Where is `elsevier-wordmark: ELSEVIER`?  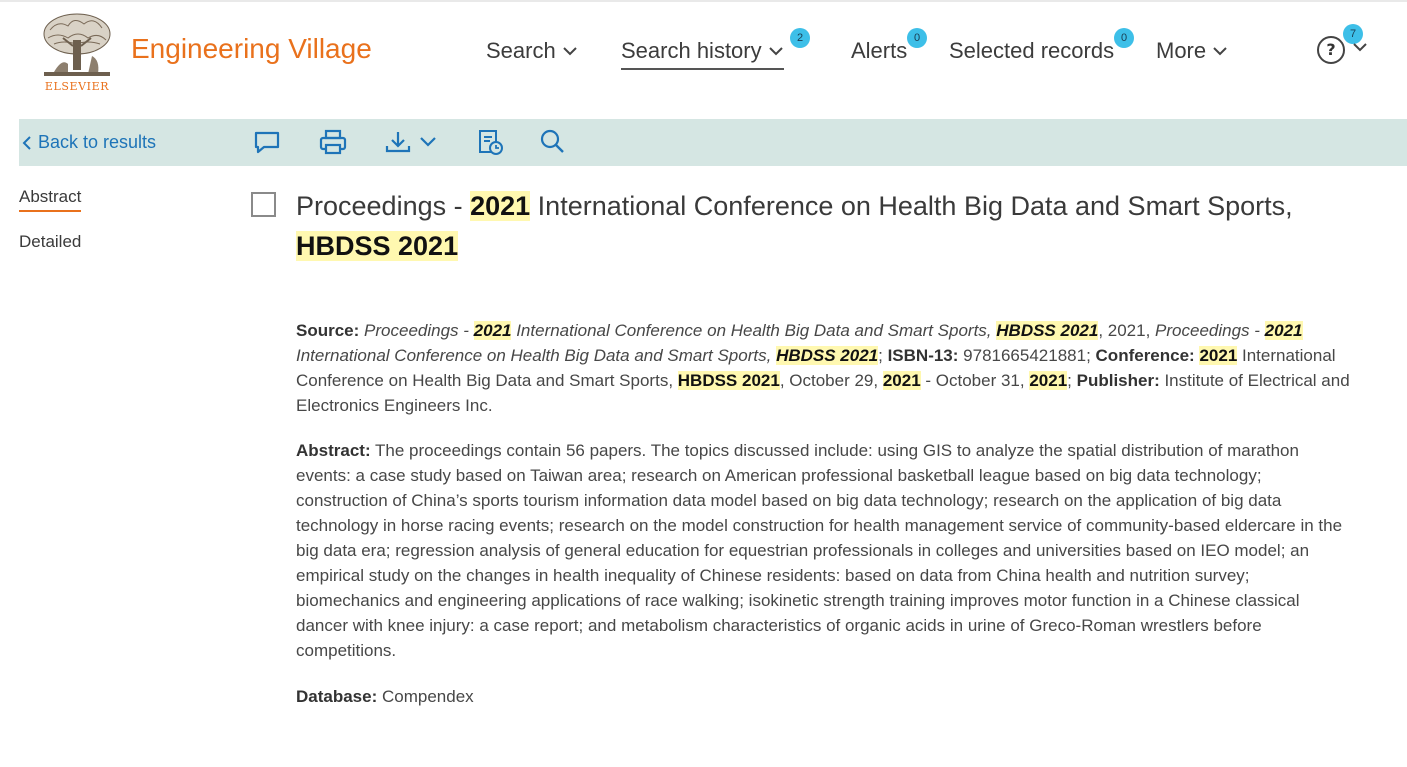 elsevier-wordmark: ELSEVIER is located at coordinates (77, 86).